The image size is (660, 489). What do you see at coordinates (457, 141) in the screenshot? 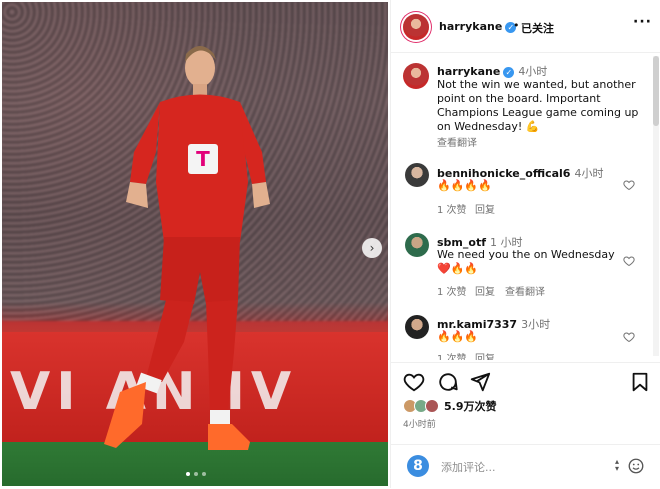
I see `caption-translate-link: 查看翻译` at bounding box center [457, 141].